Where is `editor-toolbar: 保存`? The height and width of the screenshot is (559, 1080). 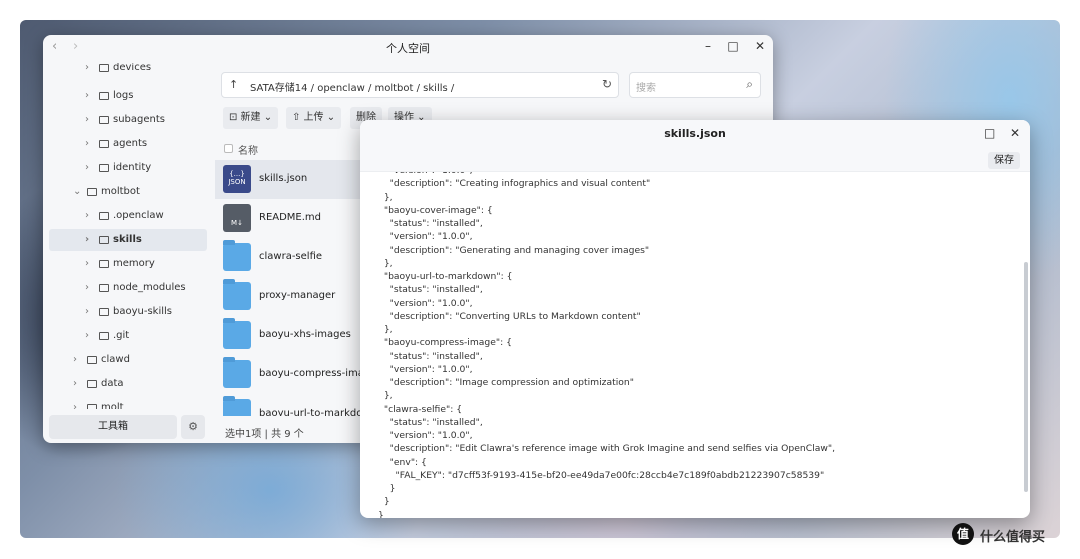 editor-toolbar: 保存 is located at coordinates (695, 160).